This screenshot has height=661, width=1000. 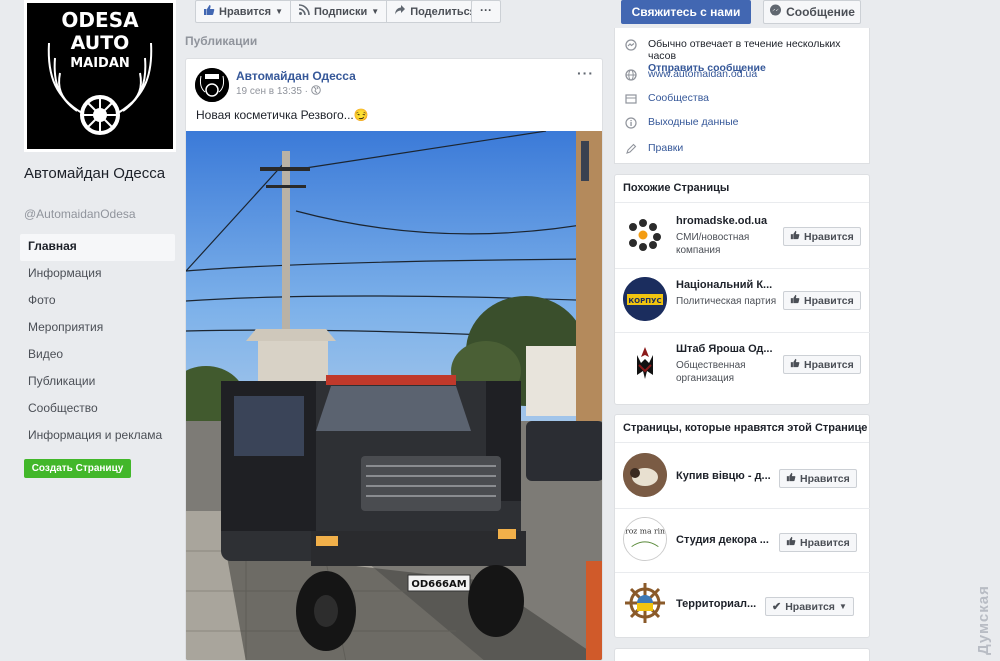 I want to click on imprint-row: Выходные данные, so click(x=743, y=123).